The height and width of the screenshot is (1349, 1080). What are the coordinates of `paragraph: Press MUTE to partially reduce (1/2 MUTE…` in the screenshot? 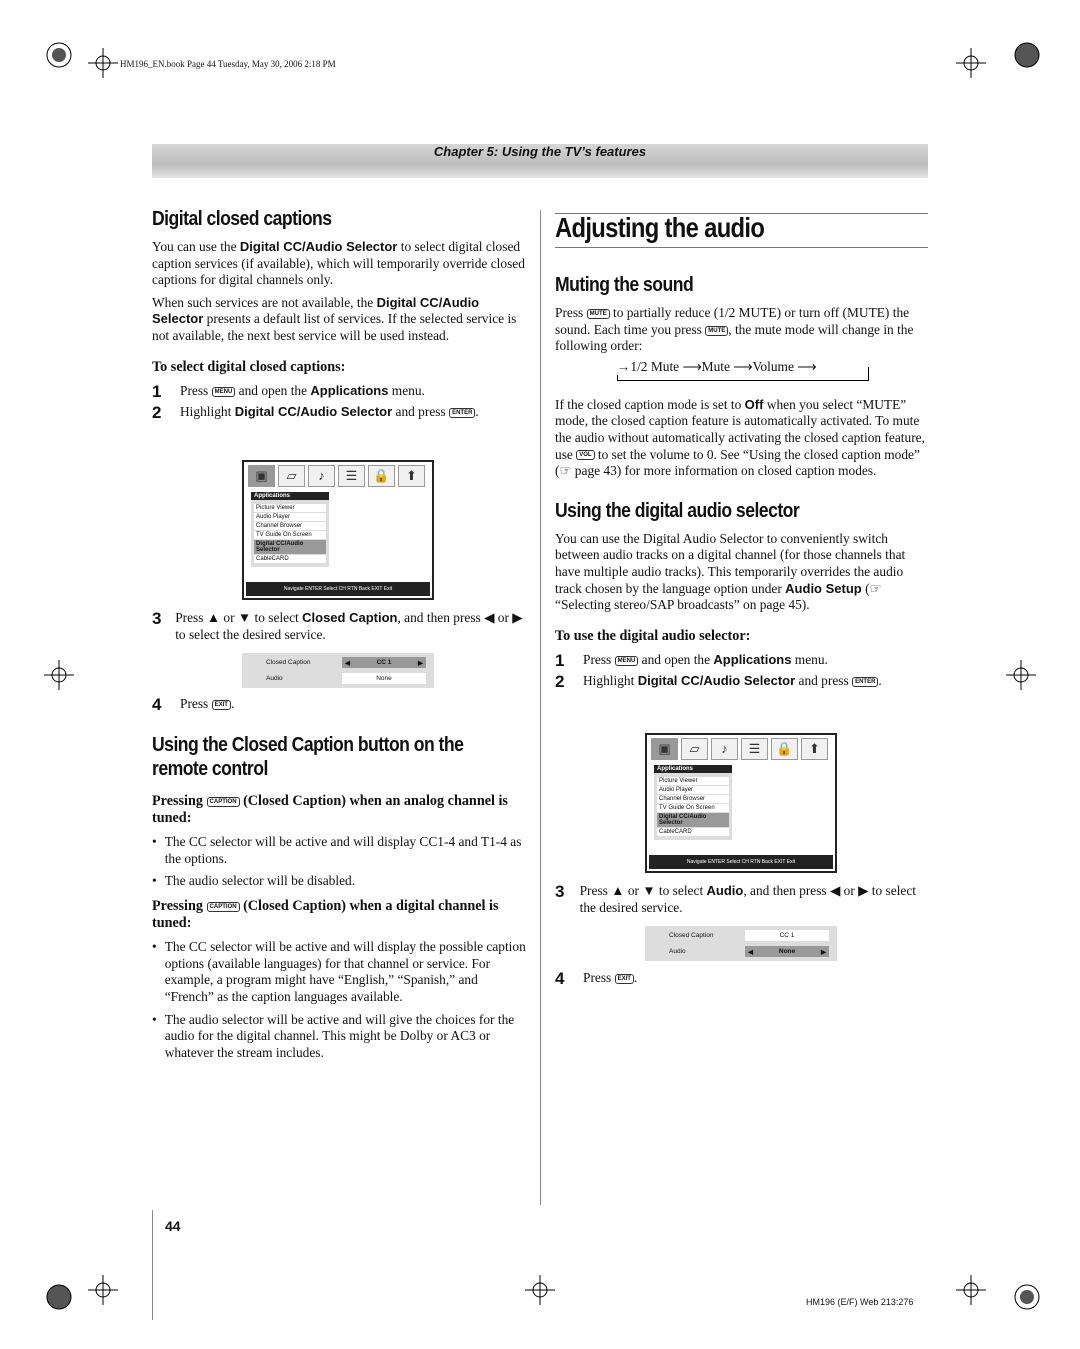 It's located at (734, 329).